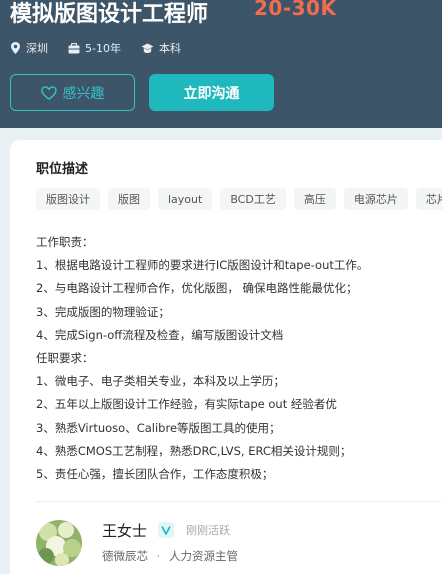 The width and height of the screenshot is (442, 574). I want to click on heart-outline-icon, so click(48, 92).